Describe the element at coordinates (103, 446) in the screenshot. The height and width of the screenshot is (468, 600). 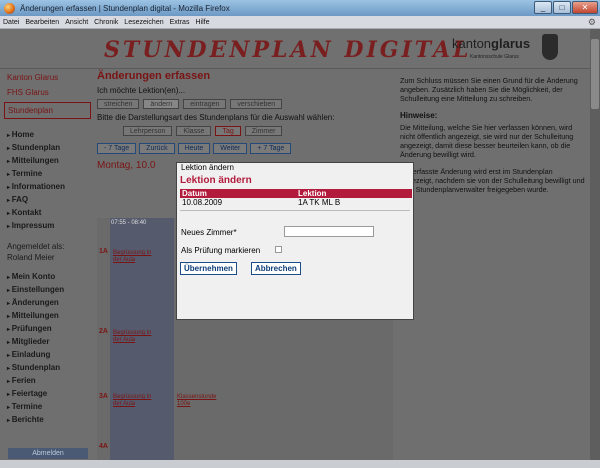
I see `row-label-4a: 4A` at that location.